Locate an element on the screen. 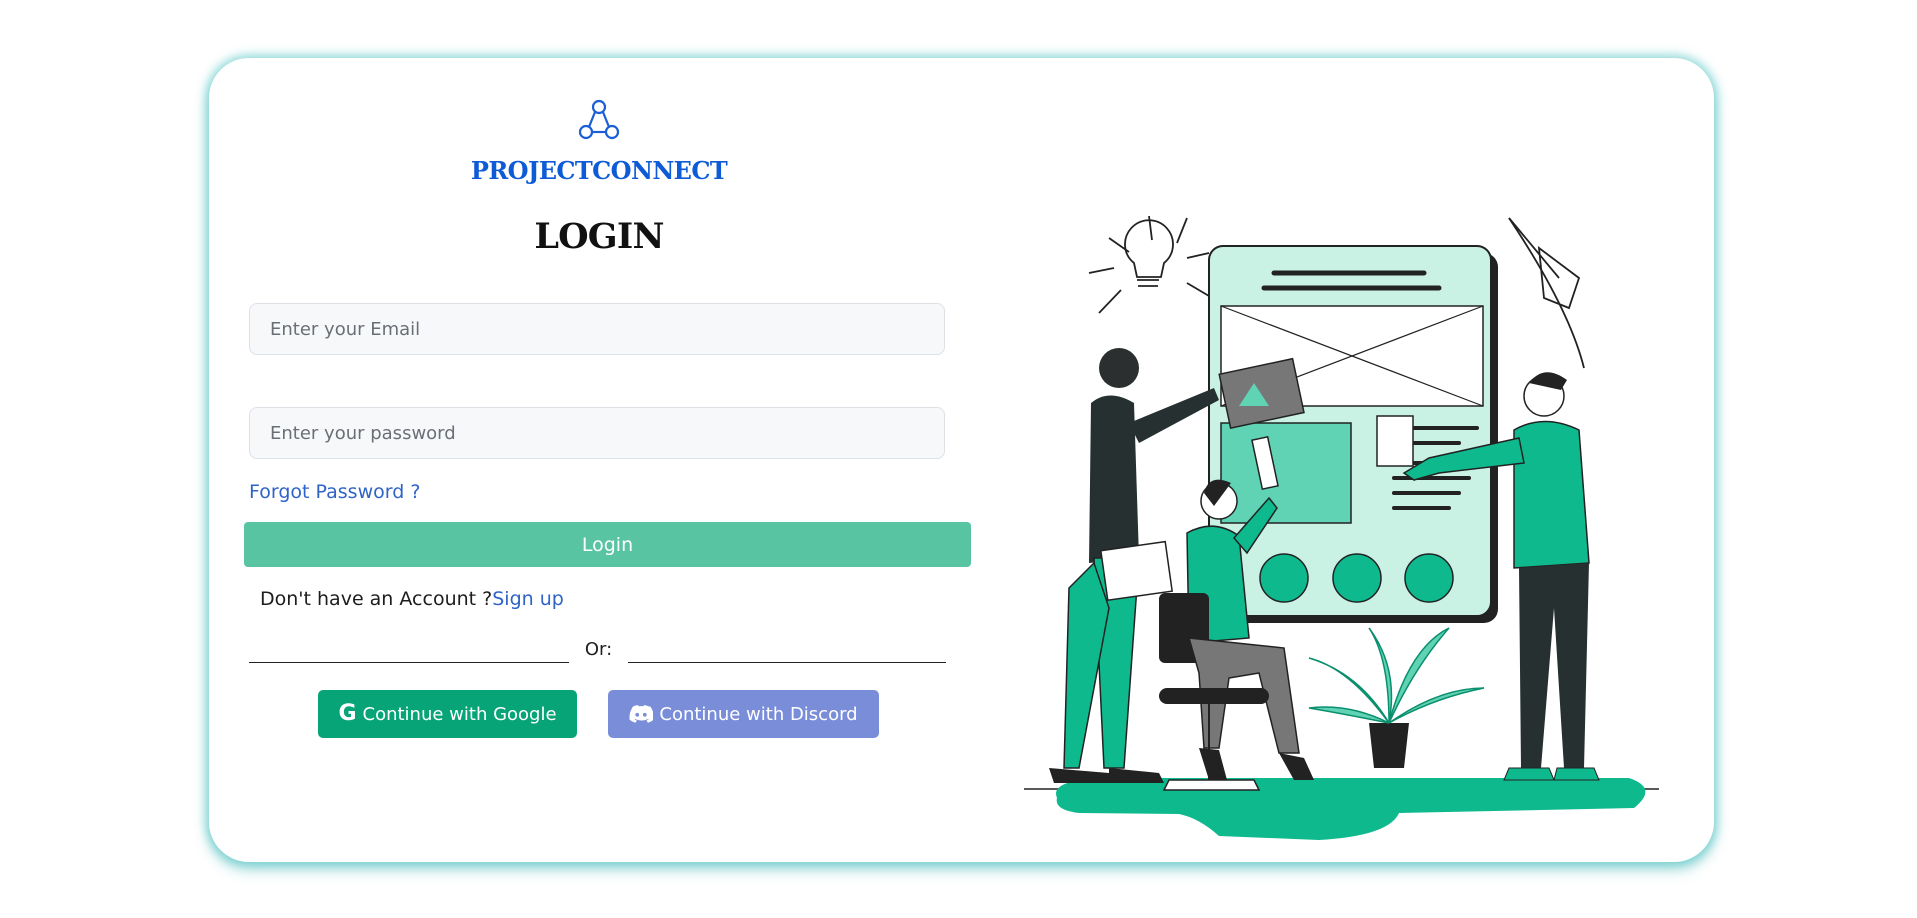 Image resolution: width=1917 pixels, height=918 pixels. discord-icon is located at coordinates (641, 714).